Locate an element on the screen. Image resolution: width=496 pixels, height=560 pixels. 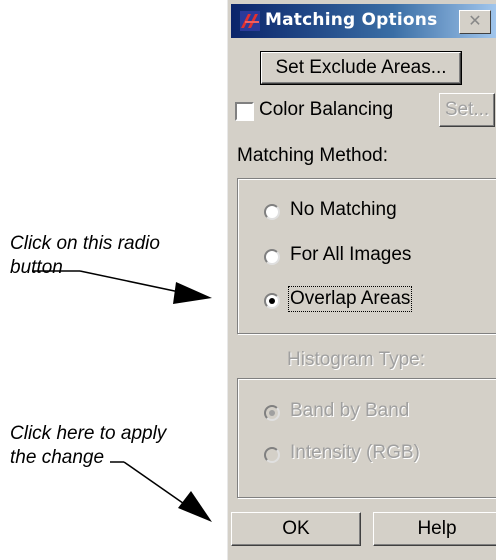
arrow-to-overlap-radio is located at coordinates (122, 287).